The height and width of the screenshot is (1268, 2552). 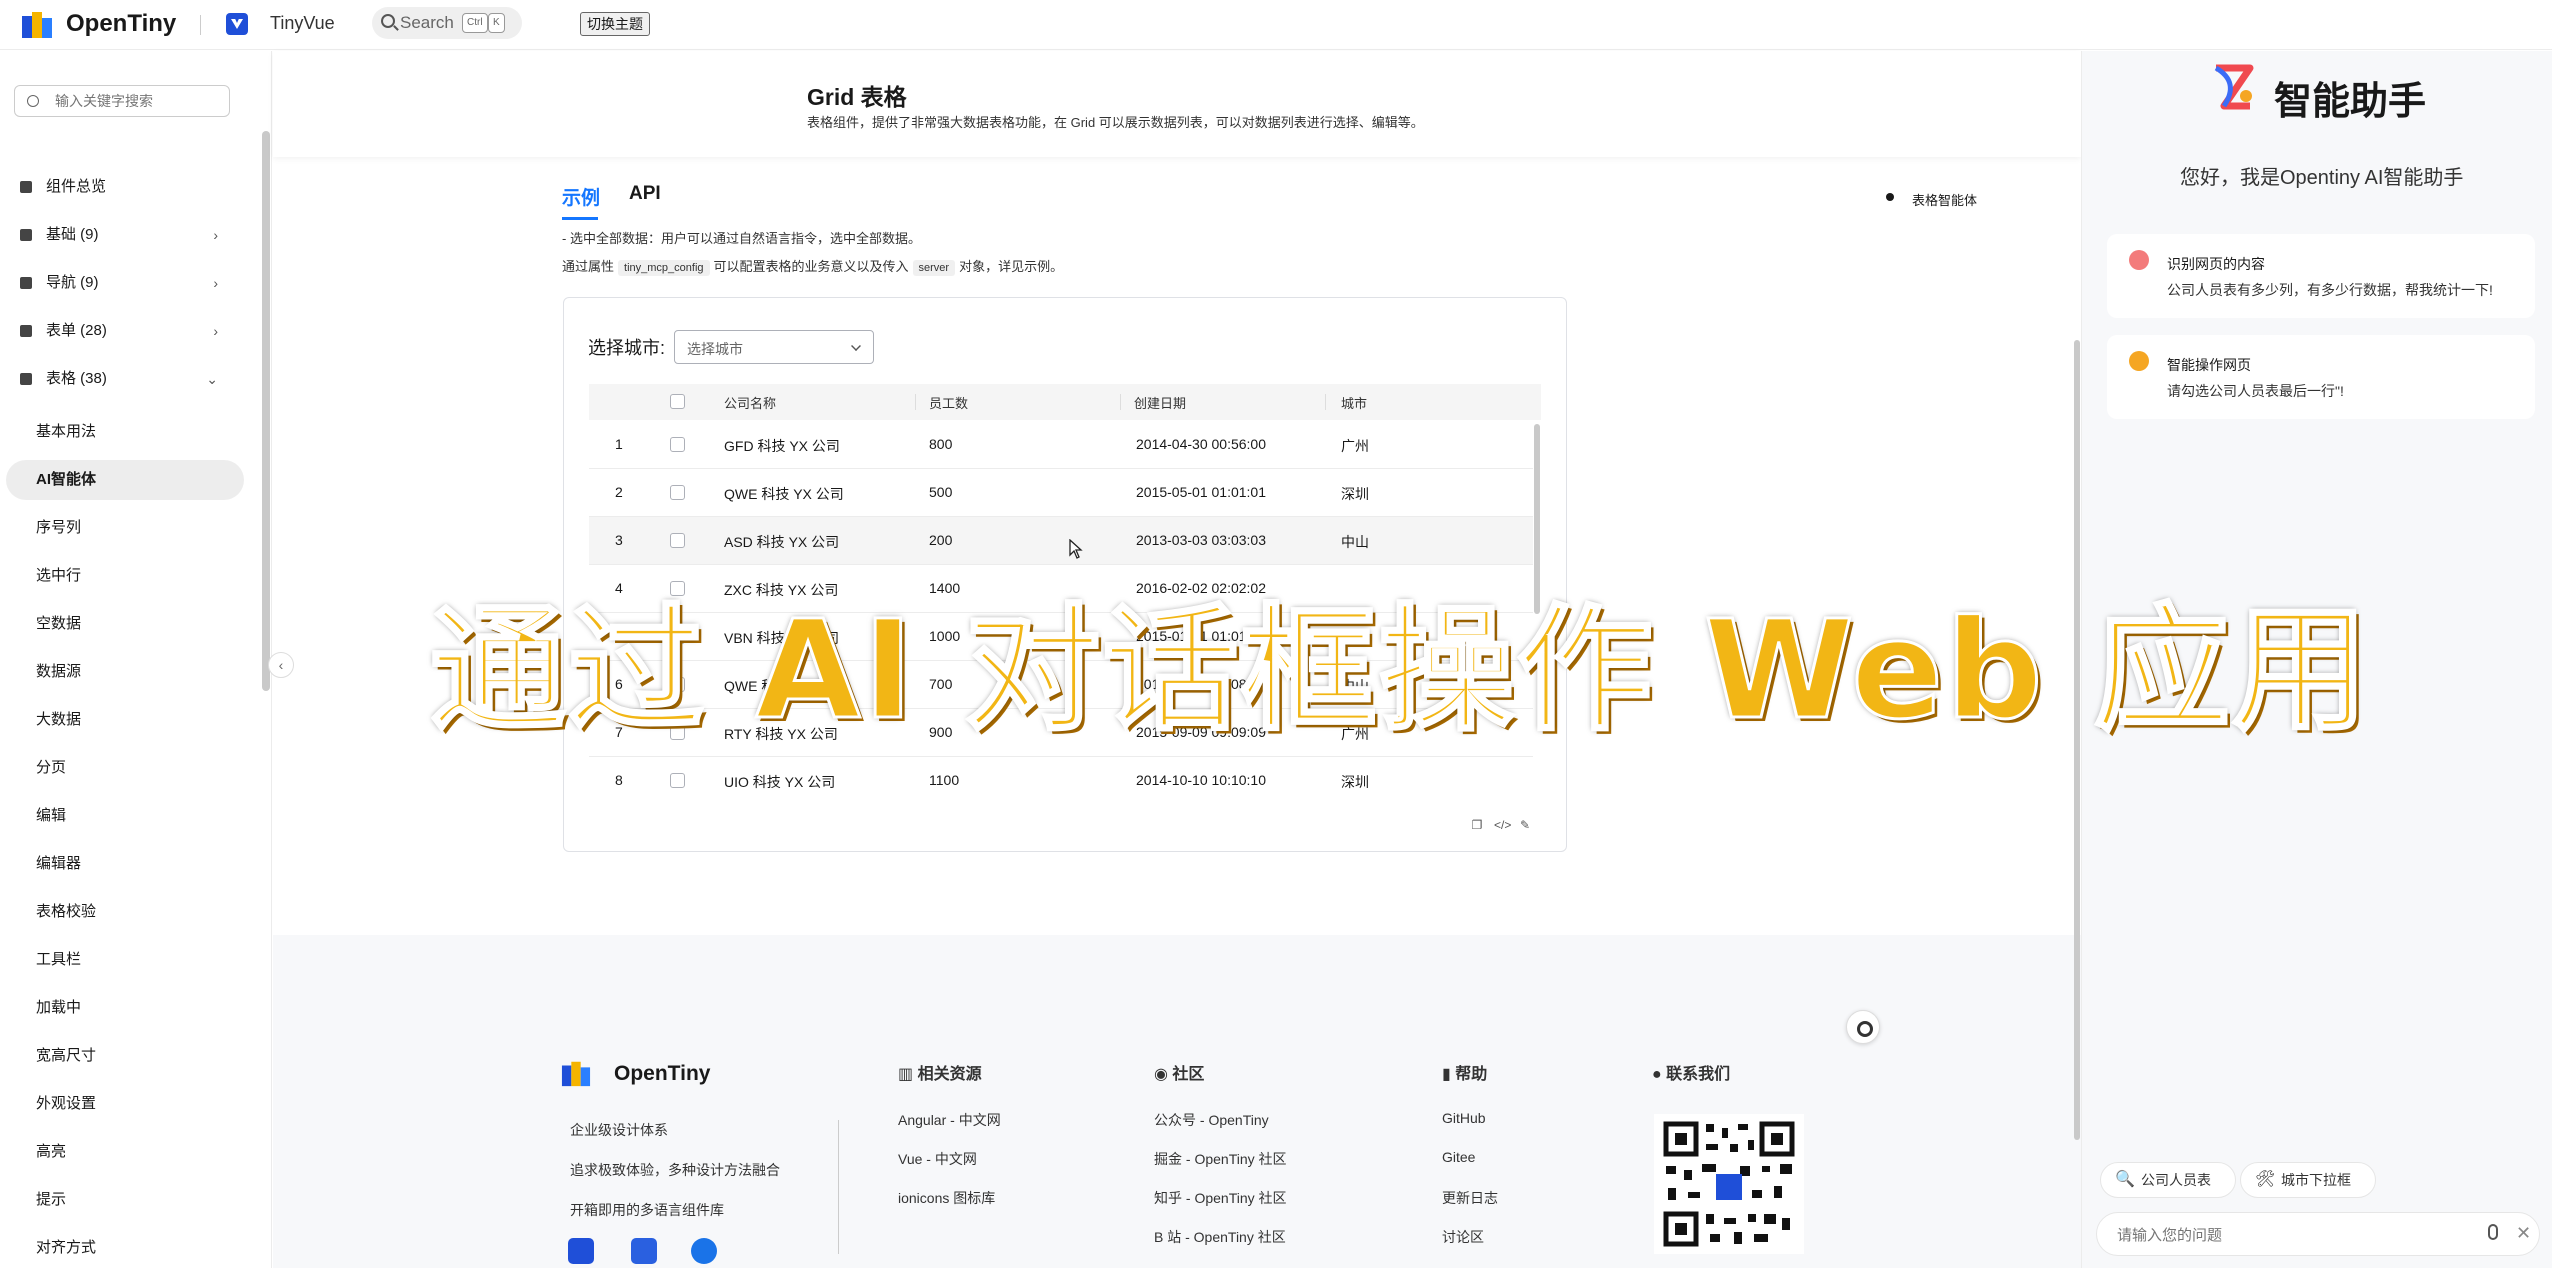 What do you see at coordinates (2493, 1232) in the screenshot?
I see `microphone-icon` at bounding box center [2493, 1232].